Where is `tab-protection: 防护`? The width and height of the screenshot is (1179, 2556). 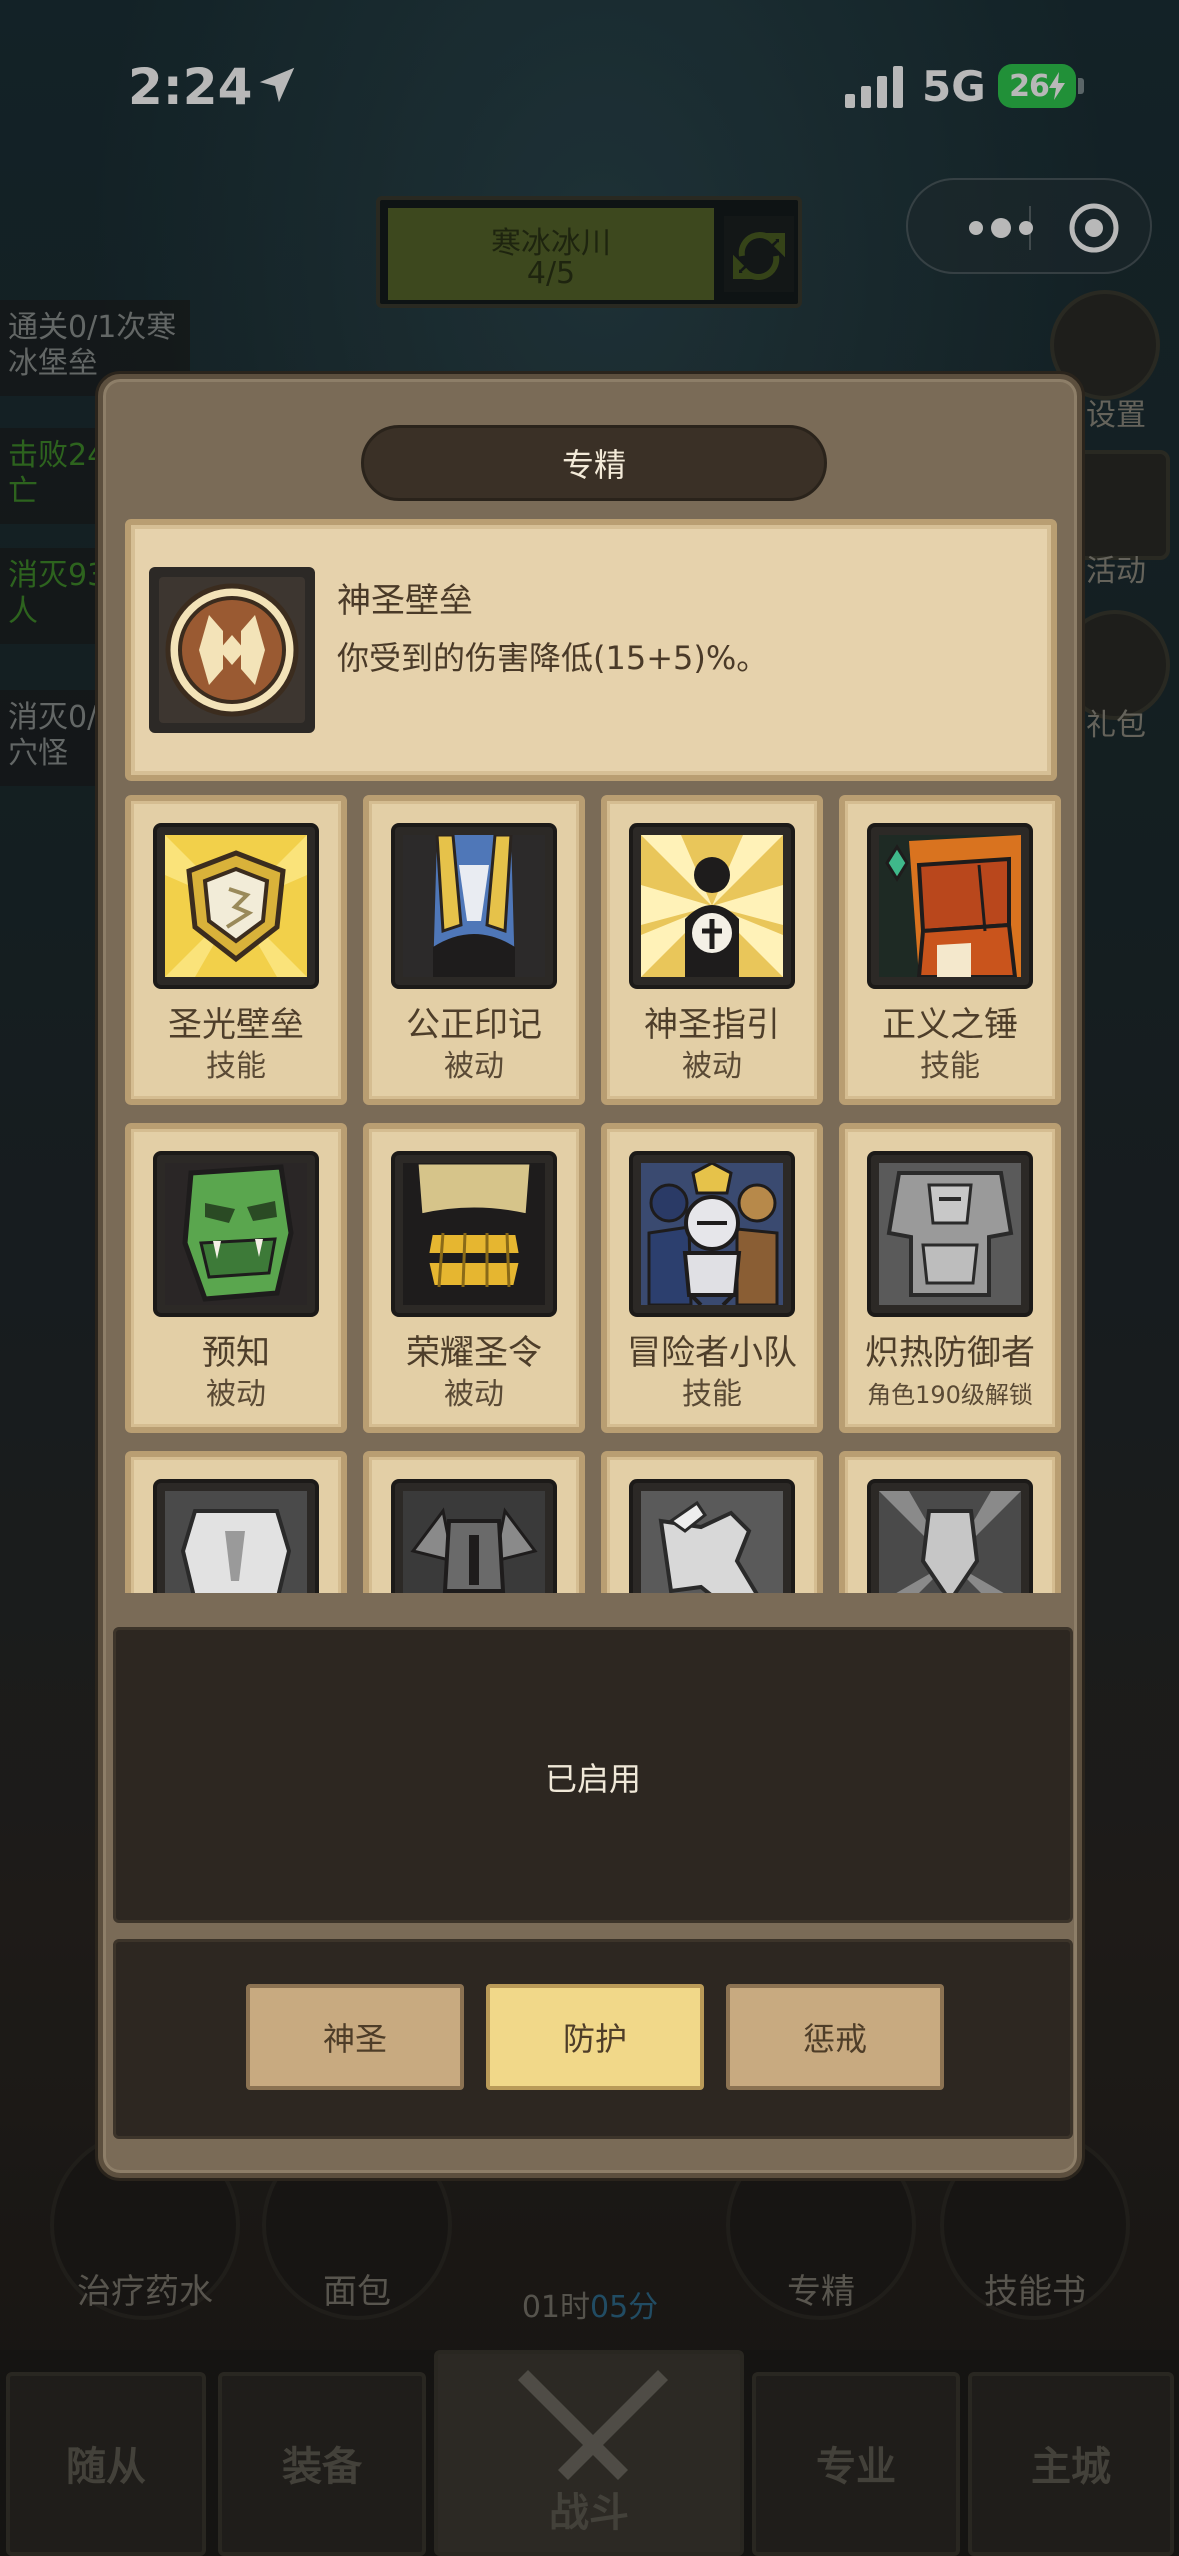
tab-protection: 防护 is located at coordinates (595, 2037).